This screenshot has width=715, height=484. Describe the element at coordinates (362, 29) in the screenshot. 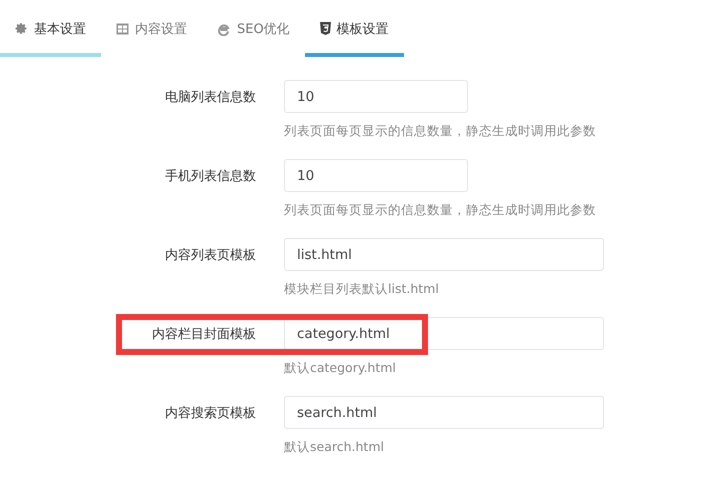

I see `tab-label: 模板设置` at that location.